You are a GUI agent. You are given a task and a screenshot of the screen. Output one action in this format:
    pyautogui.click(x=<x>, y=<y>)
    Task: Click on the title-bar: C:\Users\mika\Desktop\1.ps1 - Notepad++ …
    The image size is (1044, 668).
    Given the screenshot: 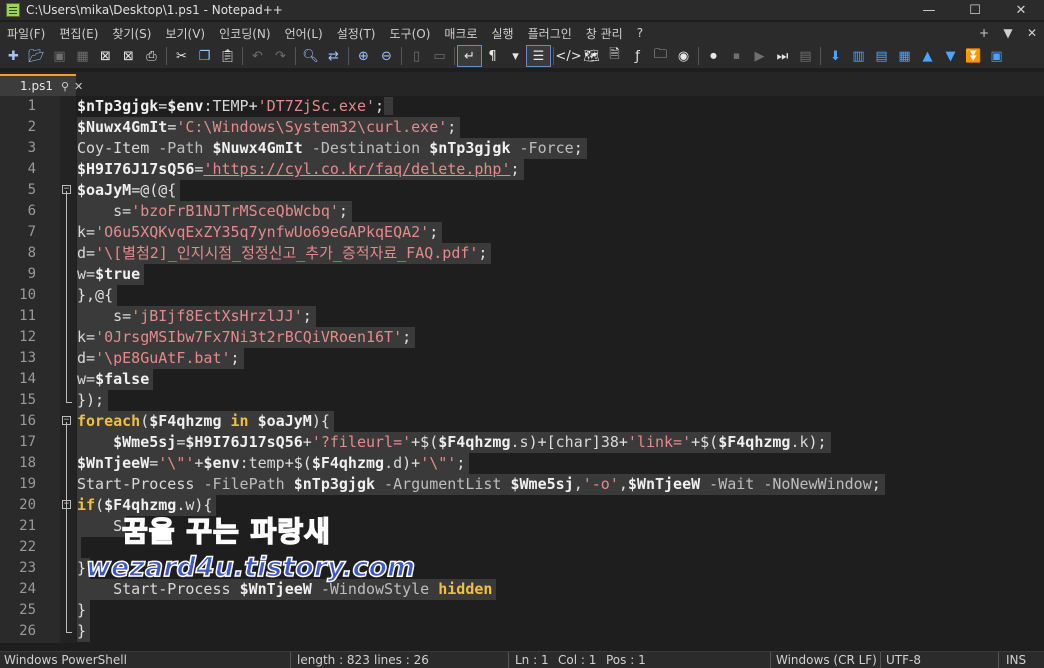 What is the action you would take?
    pyautogui.click(x=522, y=10)
    